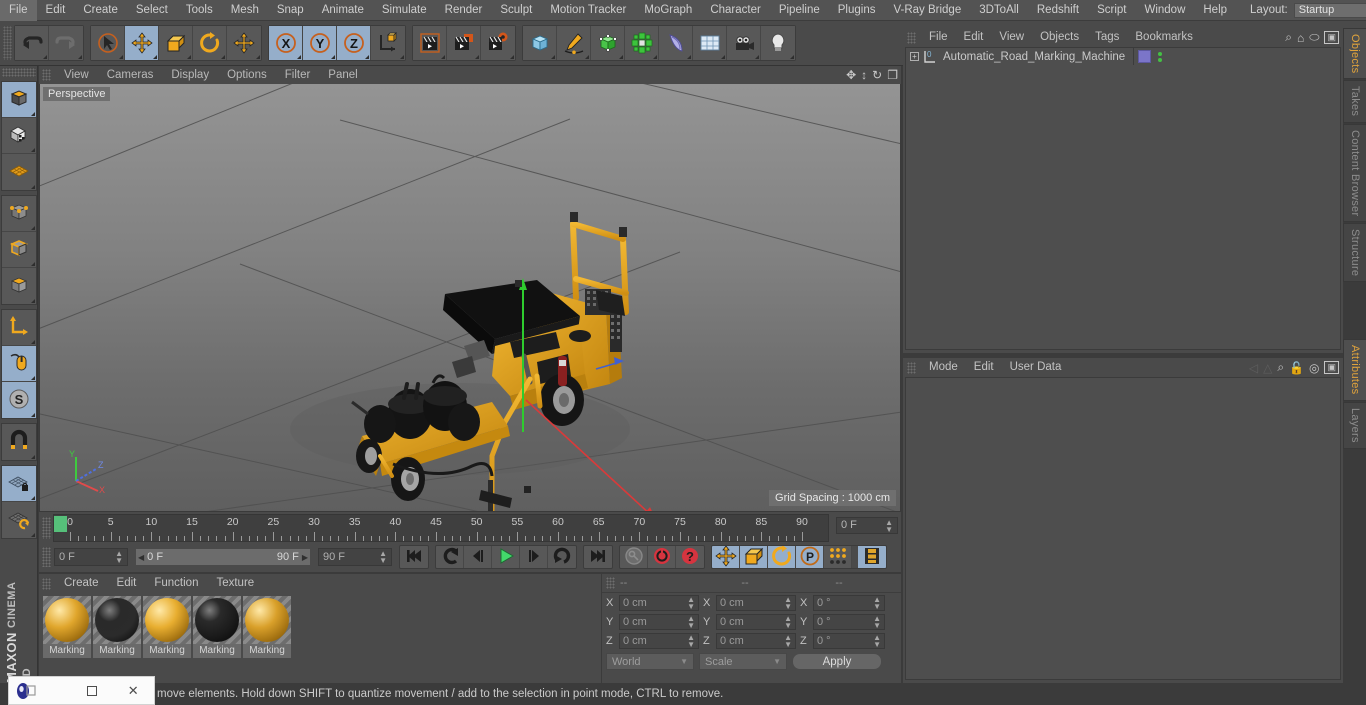 The width and height of the screenshot is (1366, 705). What do you see at coordinates (498, 43) in the screenshot?
I see `render-settings-button` at bounding box center [498, 43].